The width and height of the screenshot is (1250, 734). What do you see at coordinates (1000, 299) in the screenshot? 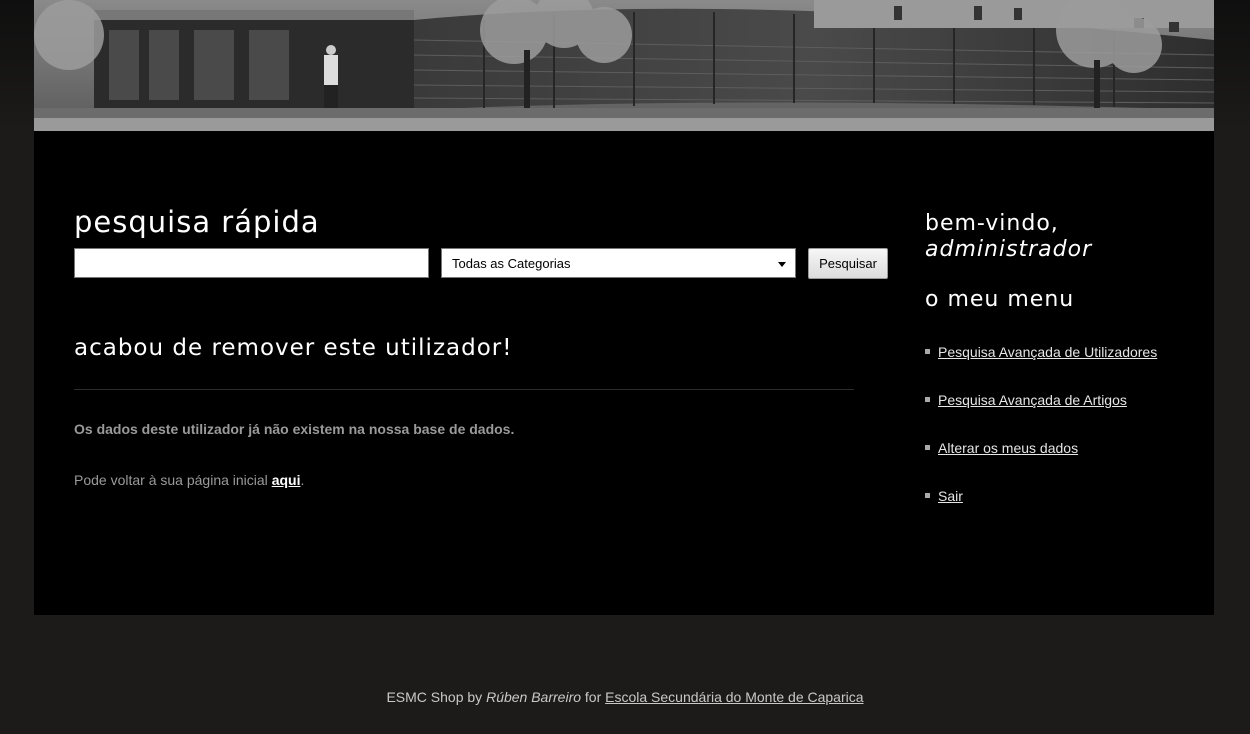
I see `my-menu-title: o meu menu` at bounding box center [1000, 299].